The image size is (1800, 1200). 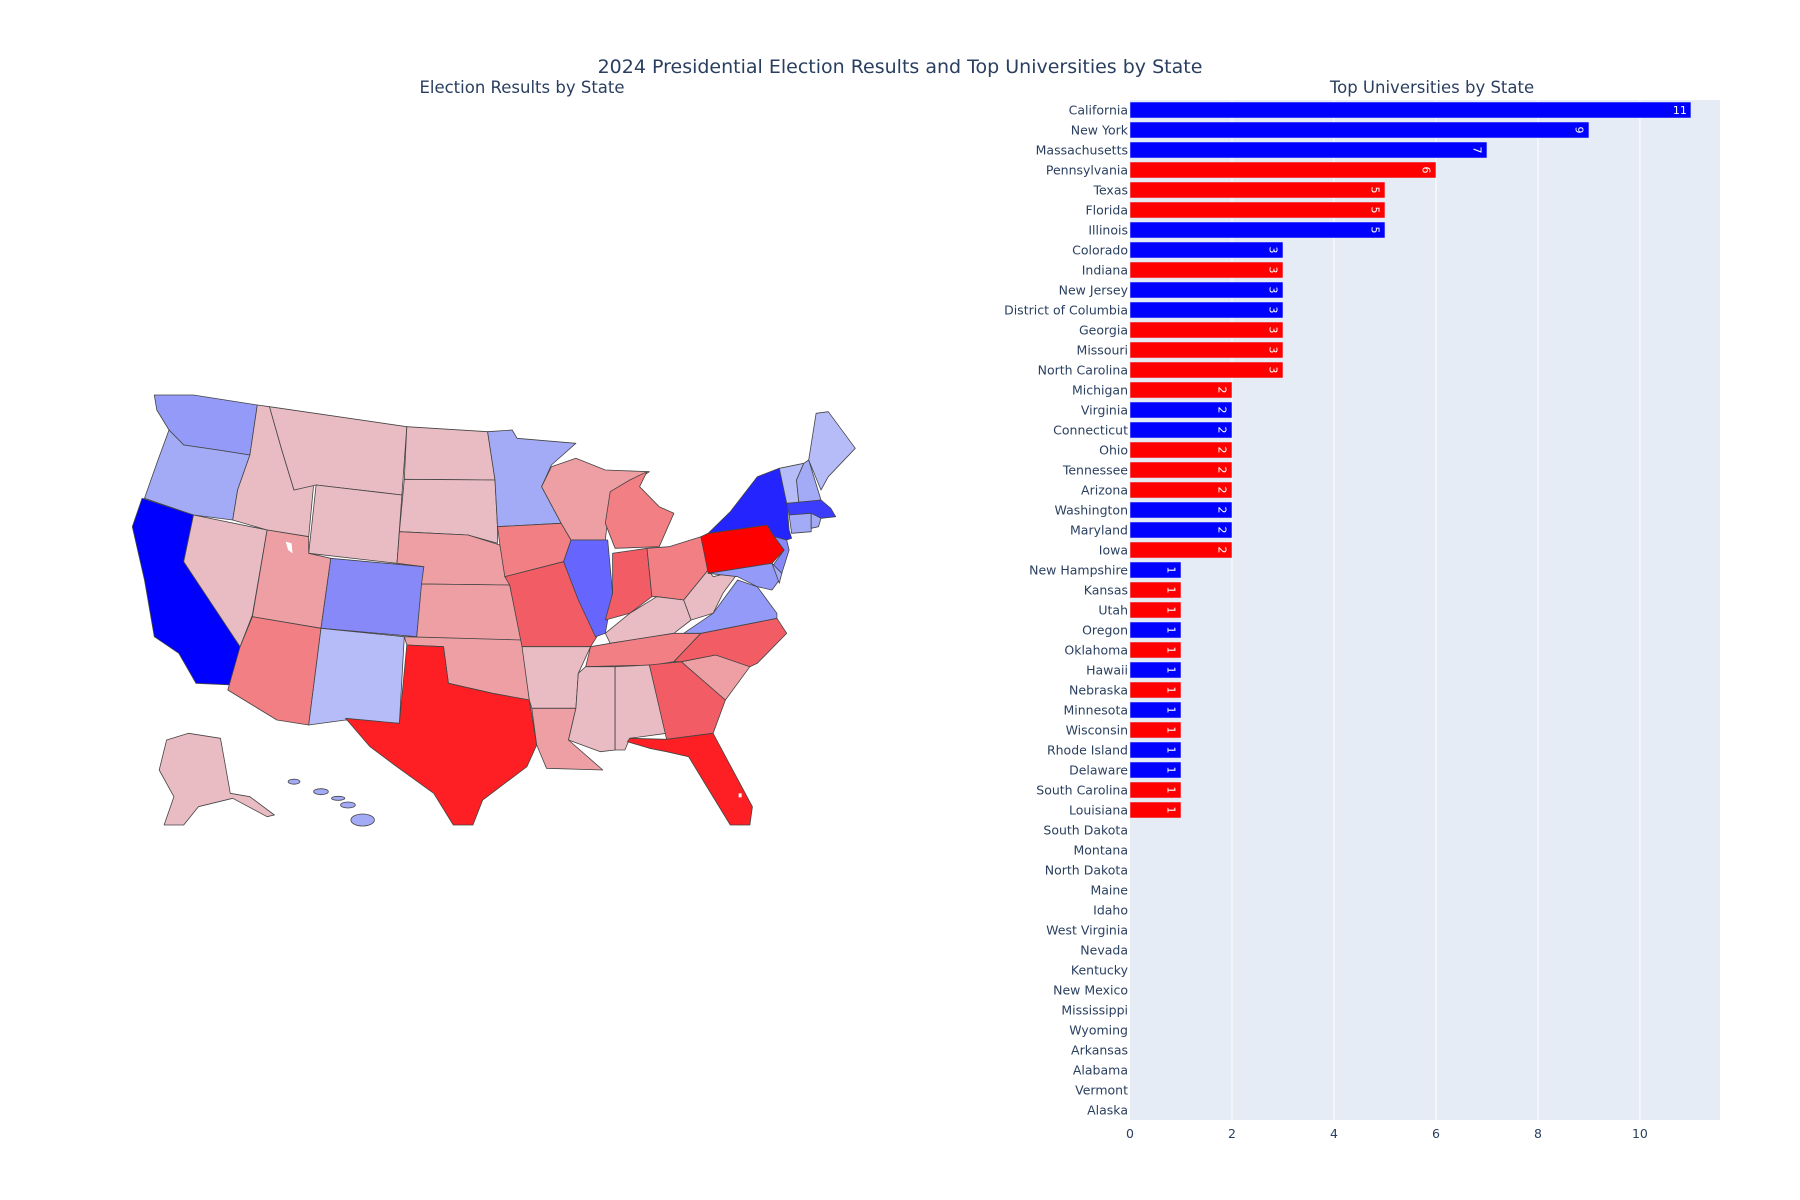 What do you see at coordinates (1100, 130) in the screenshot?
I see `y-tick-label: New York` at bounding box center [1100, 130].